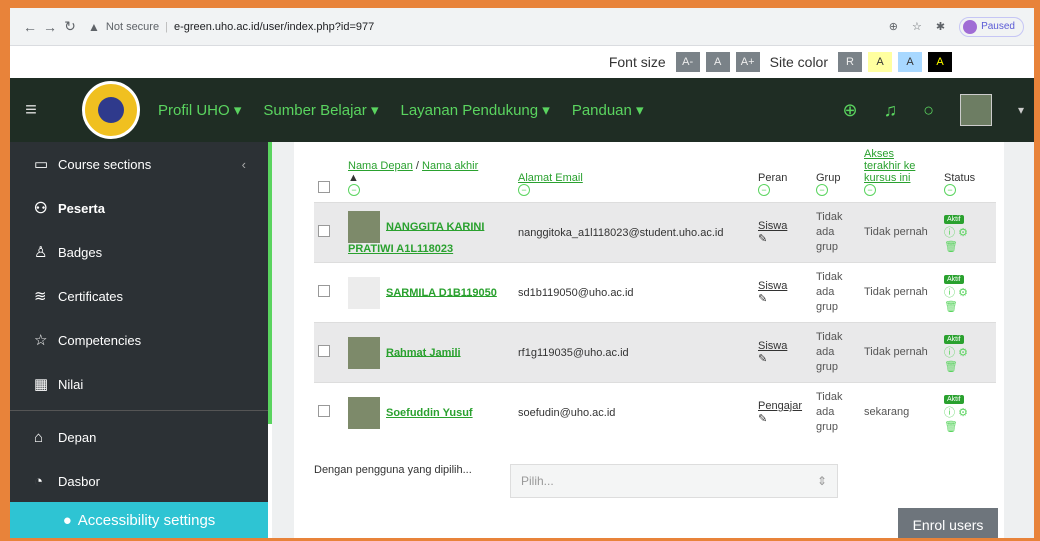 The image size is (1040, 541). Describe the element at coordinates (30, 27) in the screenshot. I see `back-icon: ←` at that location.